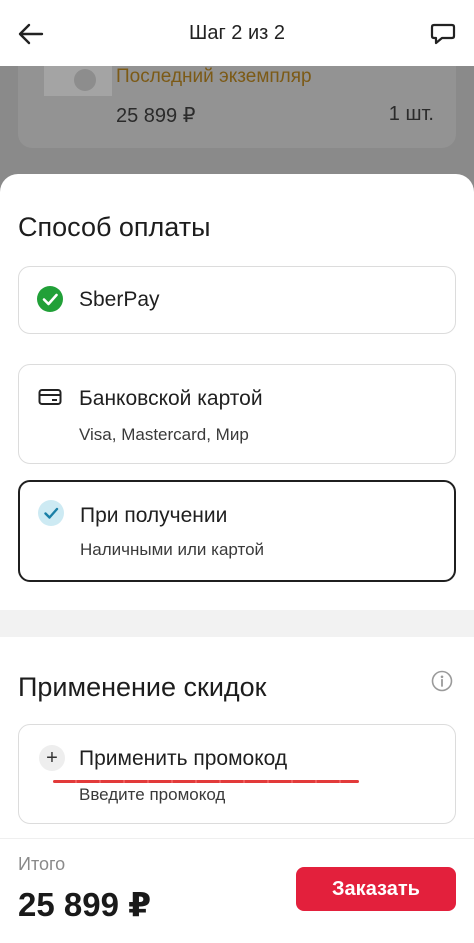 The image size is (474, 943). What do you see at coordinates (172, 549) in the screenshot?
I see `payment-option-subtitle: Наличными или картой` at bounding box center [172, 549].